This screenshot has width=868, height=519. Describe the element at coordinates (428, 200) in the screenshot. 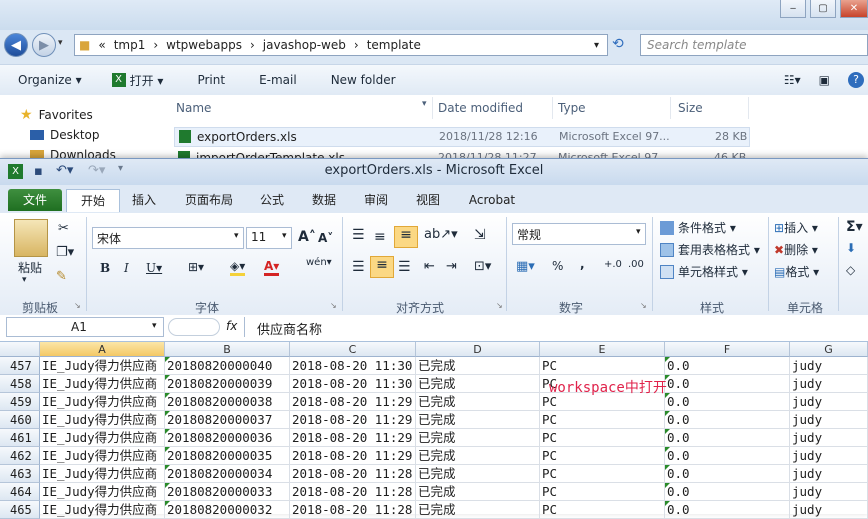

I see `tab-view: 视图` at that location.